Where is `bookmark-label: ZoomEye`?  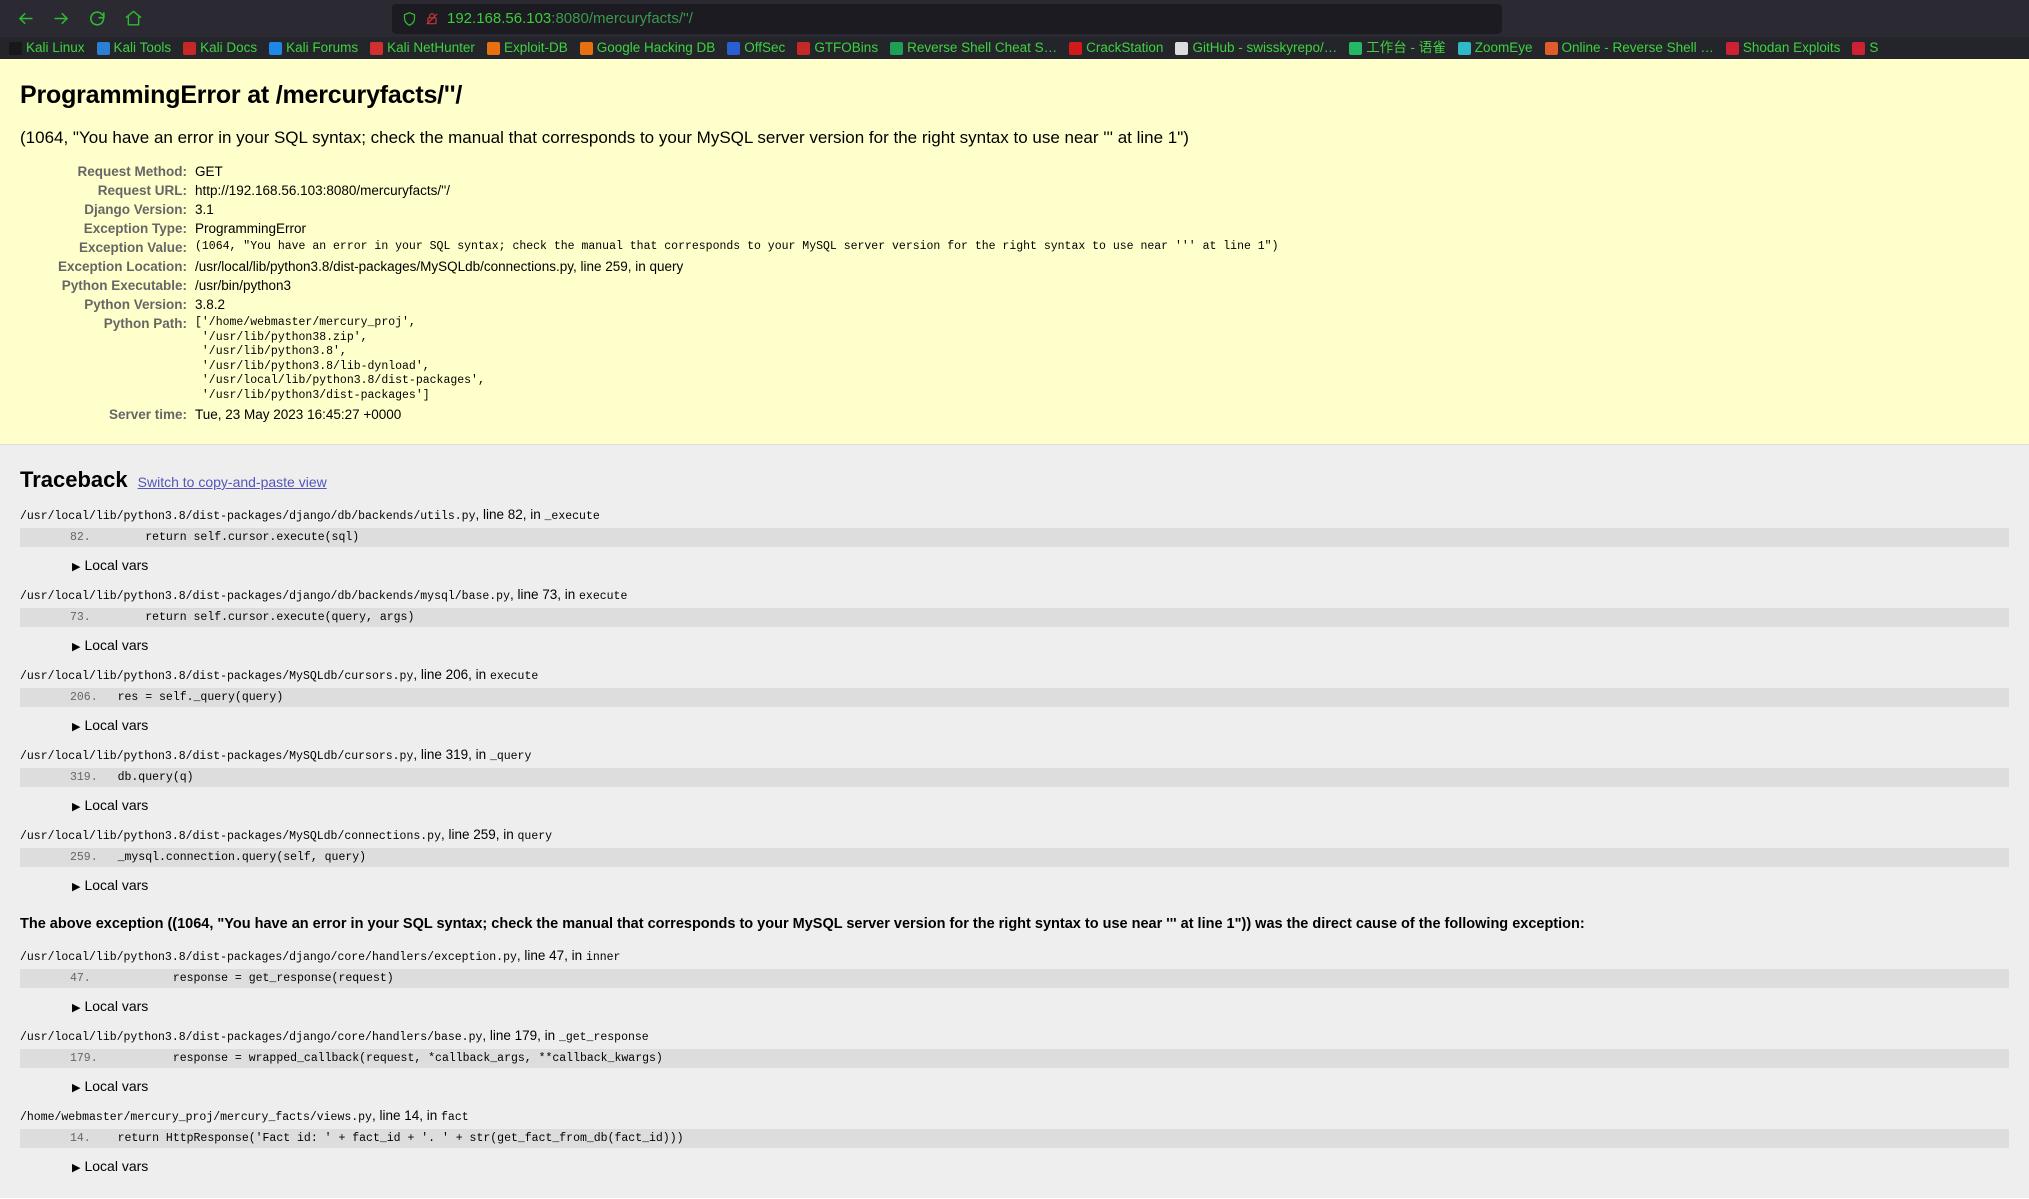 bookmark-label: ZoomEye is located at coordinates (1503, 47).